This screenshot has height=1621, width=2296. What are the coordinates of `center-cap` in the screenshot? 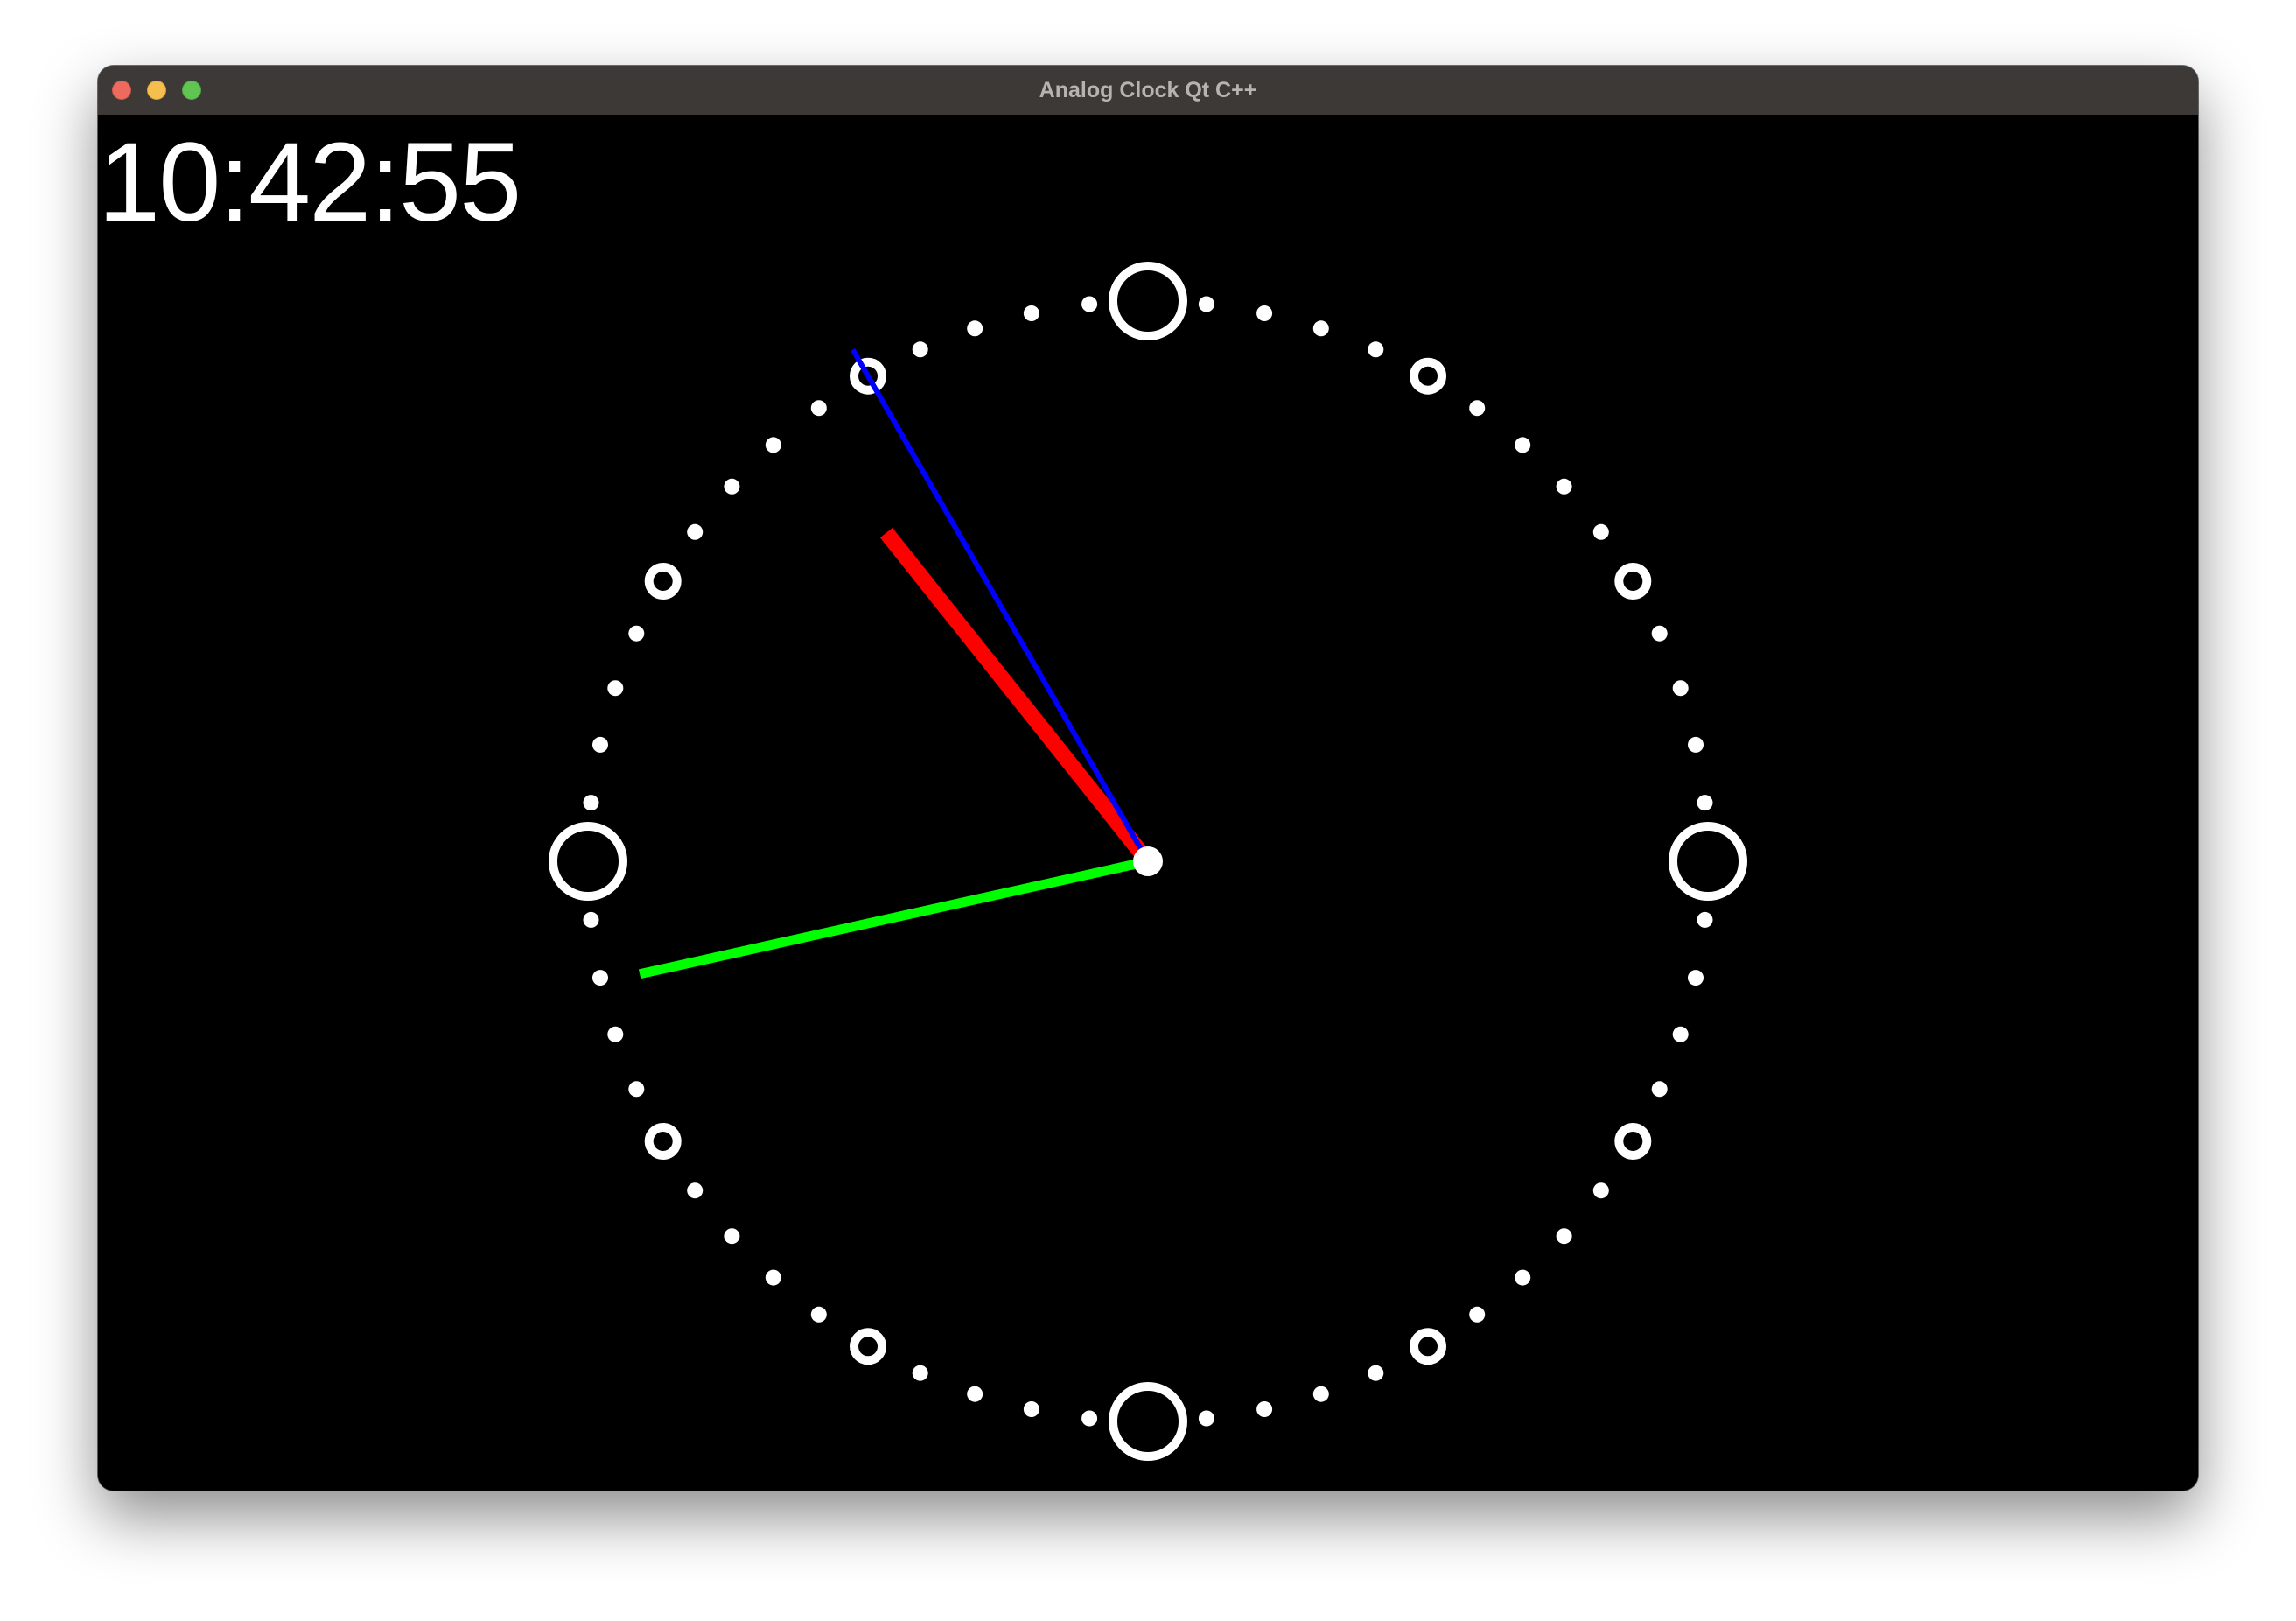 It's located at (1148, 861).